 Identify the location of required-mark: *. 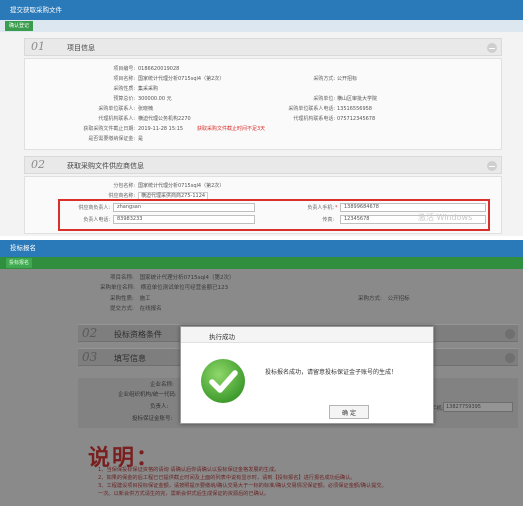
(336, 208).